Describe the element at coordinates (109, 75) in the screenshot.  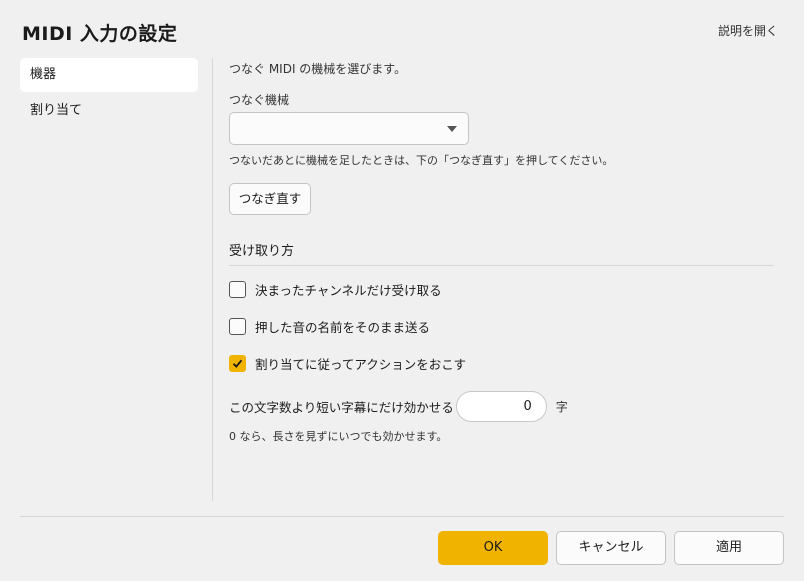
I see `sidebar-item-devices: 機器` at that location.